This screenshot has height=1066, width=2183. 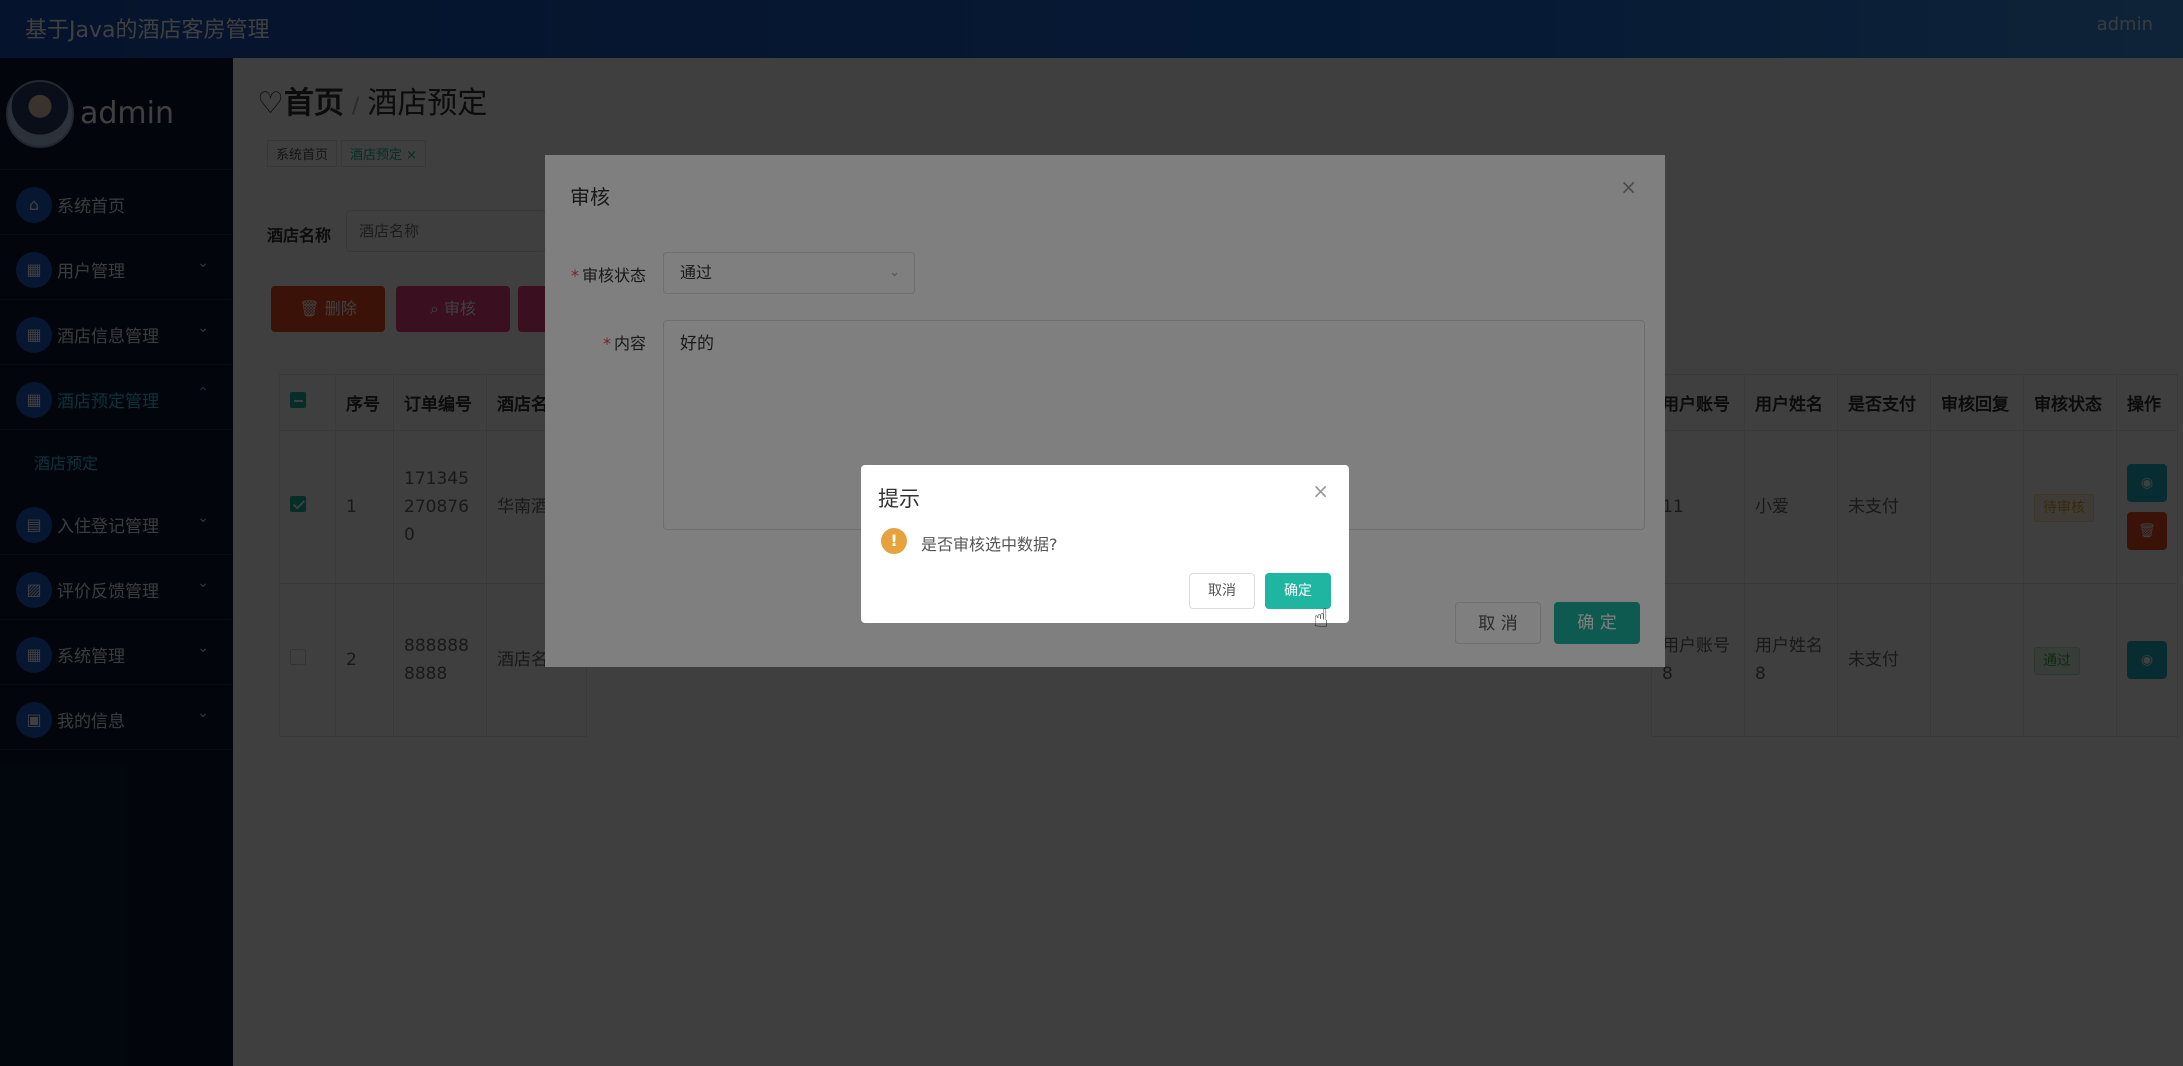 What do you see at coordinates (1105, 544) in the screenshot?
I see `confirm-messagebox: 提示 × ! 是否审核选中数据? 取消 确定` at bounding box center [1105, 544].